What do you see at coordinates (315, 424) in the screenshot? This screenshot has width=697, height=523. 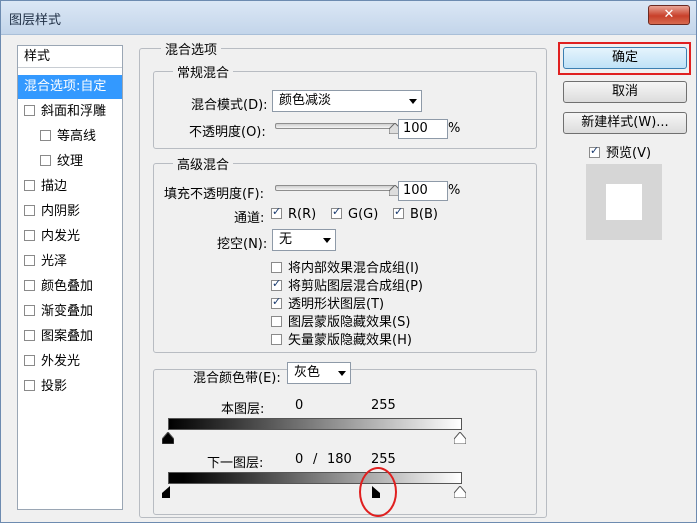 I see `this-layer-gradient-bar` at bounding box center [315, 424].